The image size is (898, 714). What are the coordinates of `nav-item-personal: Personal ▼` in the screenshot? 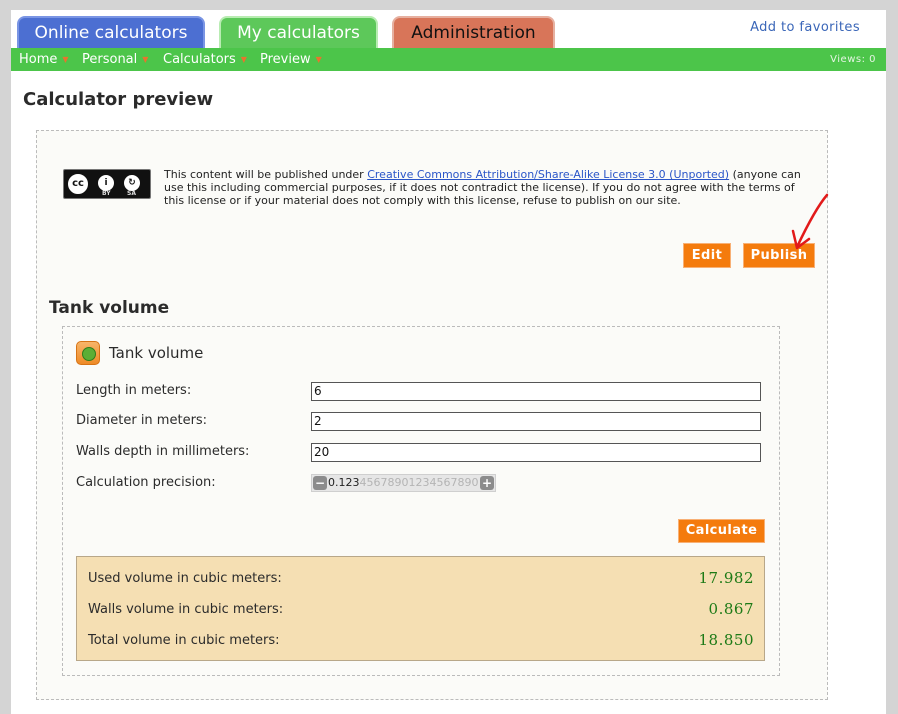 It's located at (115, 59).